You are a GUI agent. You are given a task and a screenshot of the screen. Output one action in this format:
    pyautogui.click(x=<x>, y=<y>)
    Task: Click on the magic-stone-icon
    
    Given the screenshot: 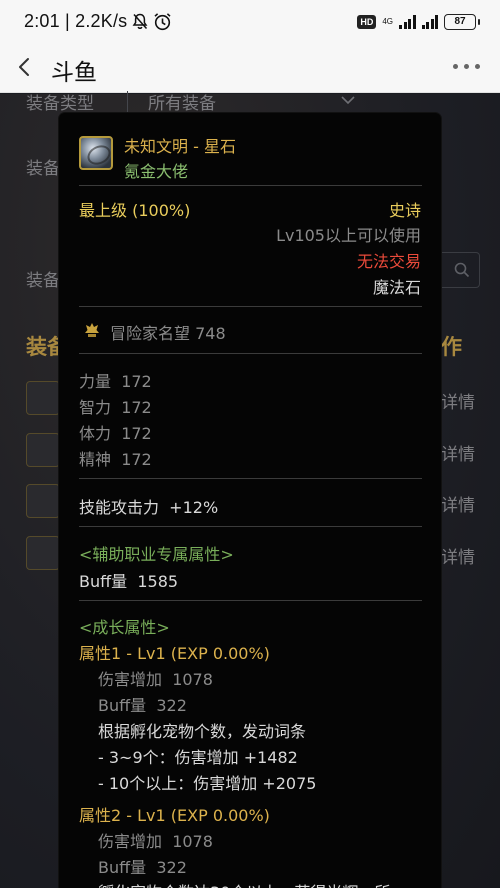 What is the action you would take?
    pyautogui.click(x=96, y=153)
    